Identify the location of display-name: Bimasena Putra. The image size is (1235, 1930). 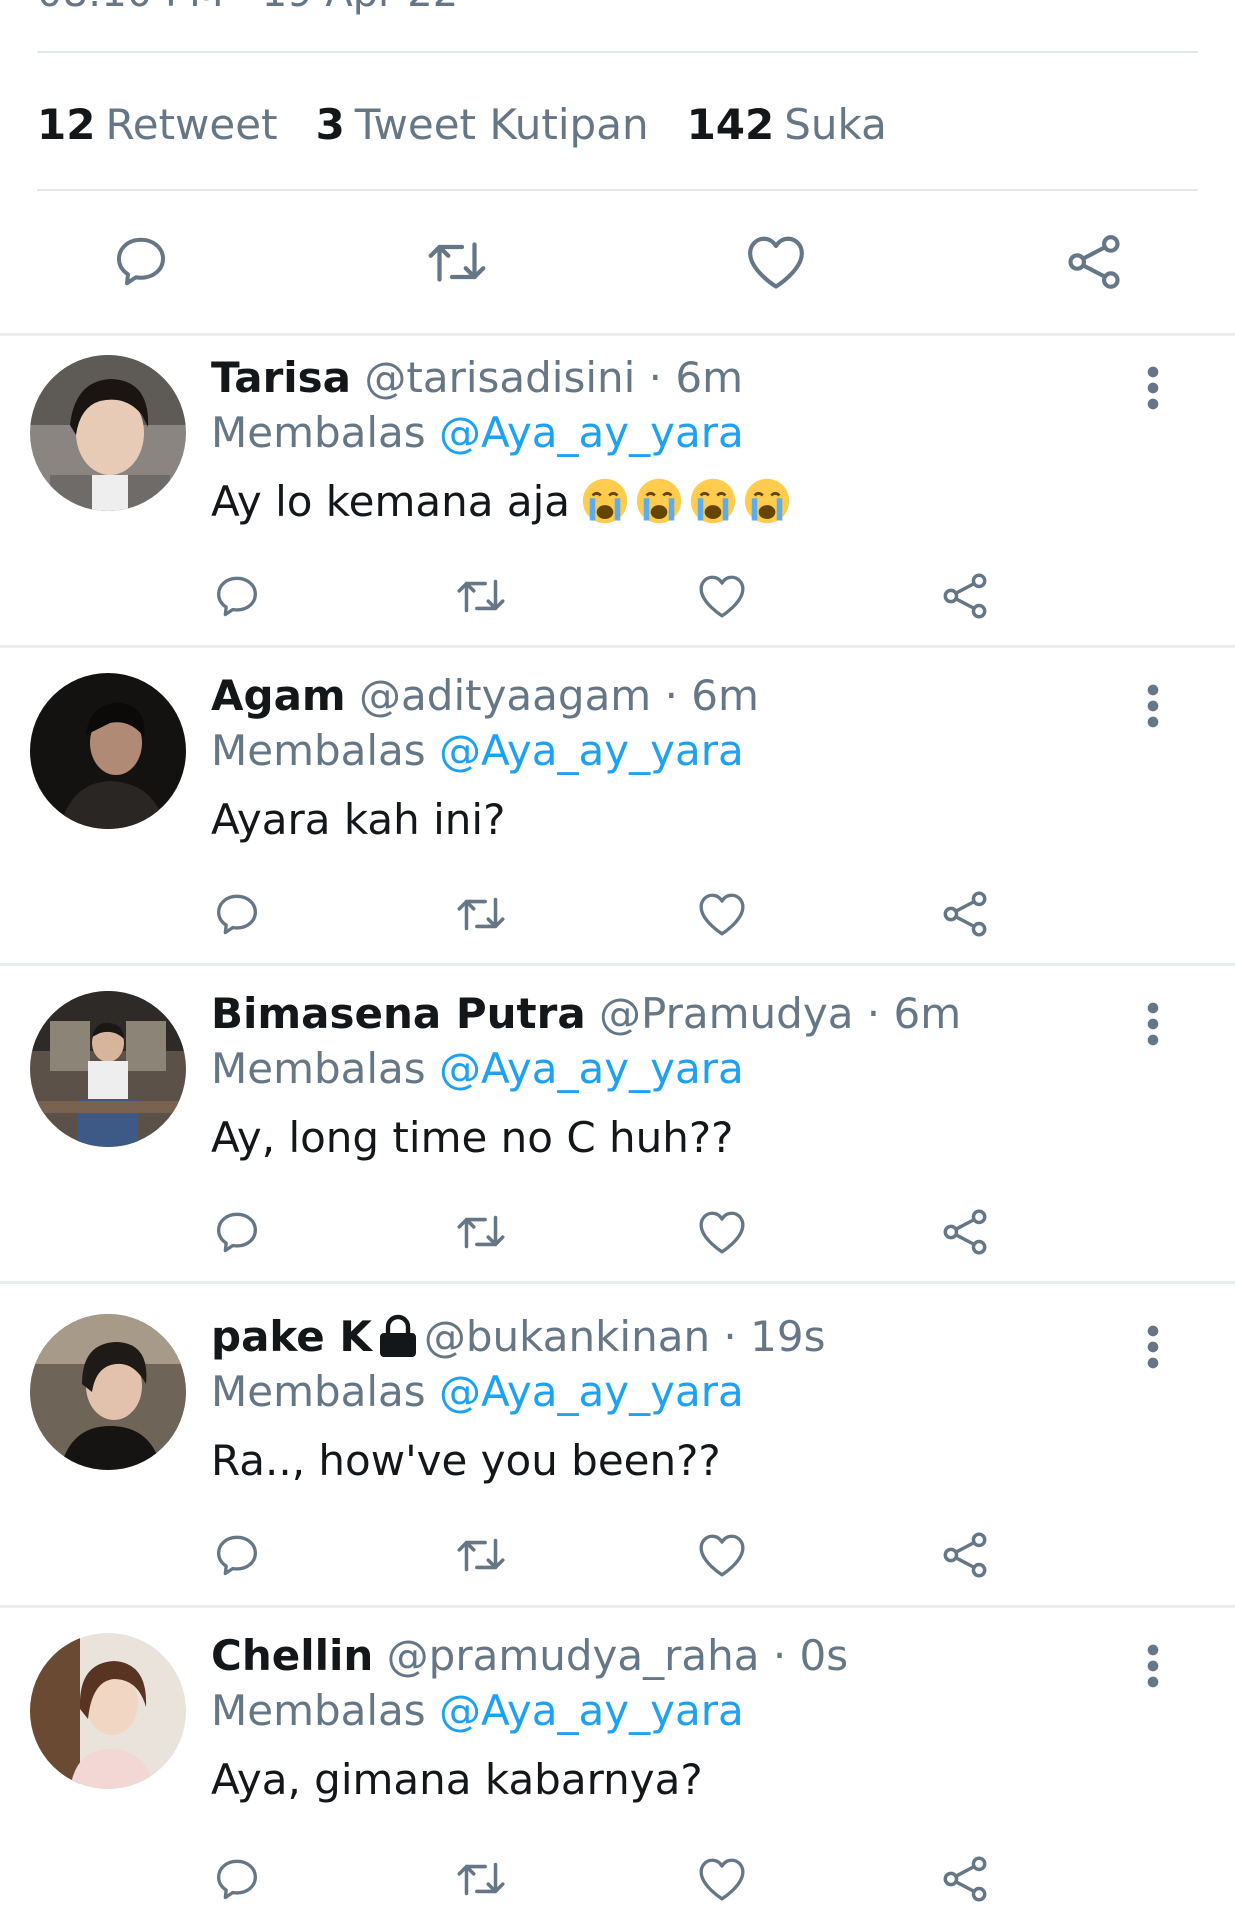
(398, 1013).